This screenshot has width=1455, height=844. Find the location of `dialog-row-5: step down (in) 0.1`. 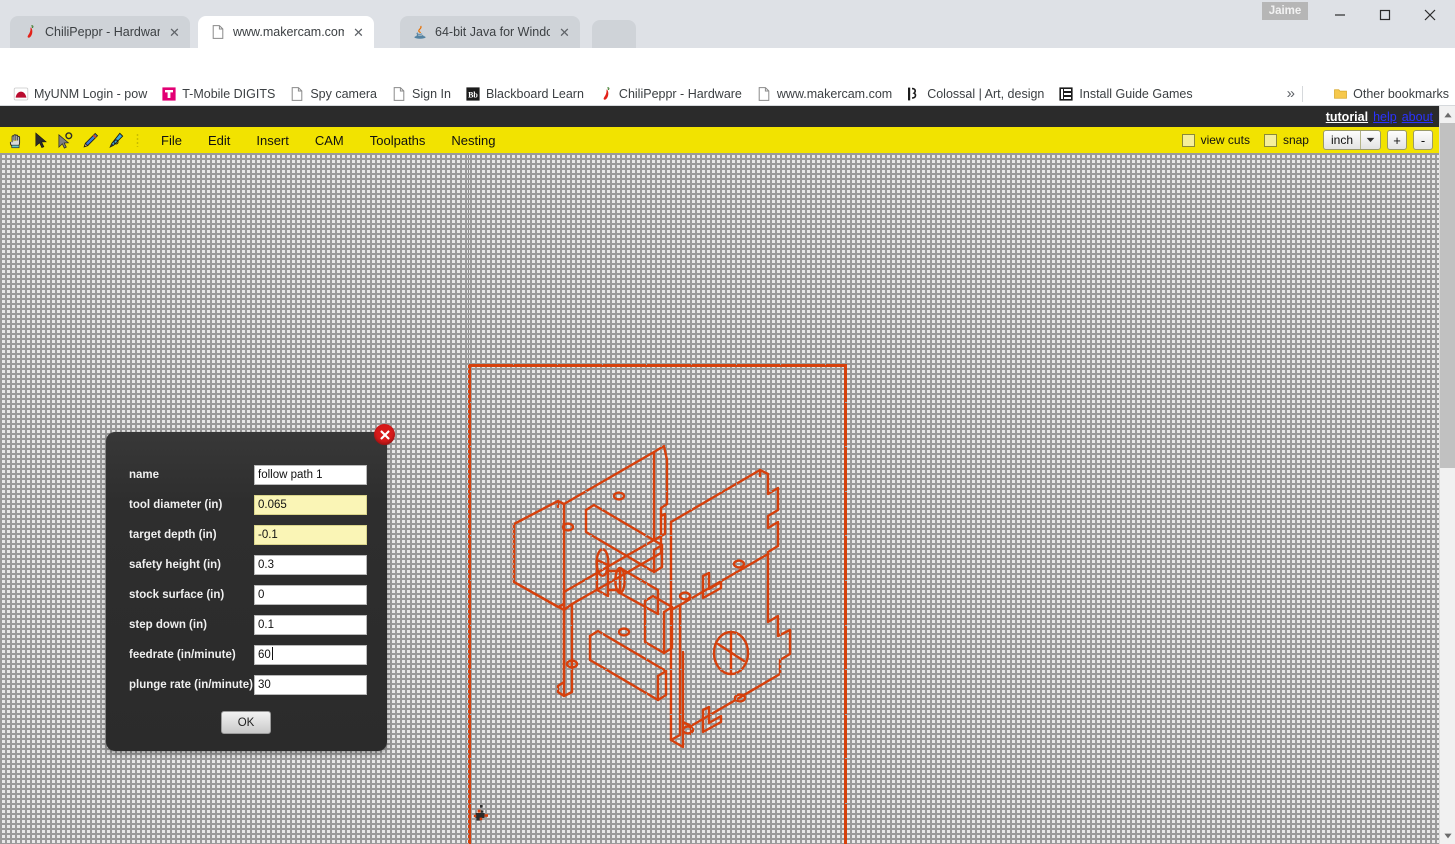

dialog-row-5: step down (in) 0.1 is located at coordinates (246, 625).